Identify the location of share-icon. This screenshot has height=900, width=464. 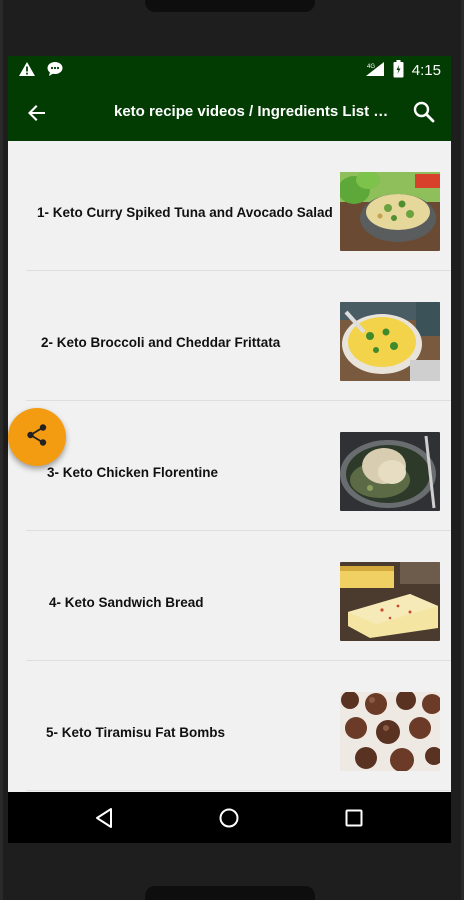
(37, 437).